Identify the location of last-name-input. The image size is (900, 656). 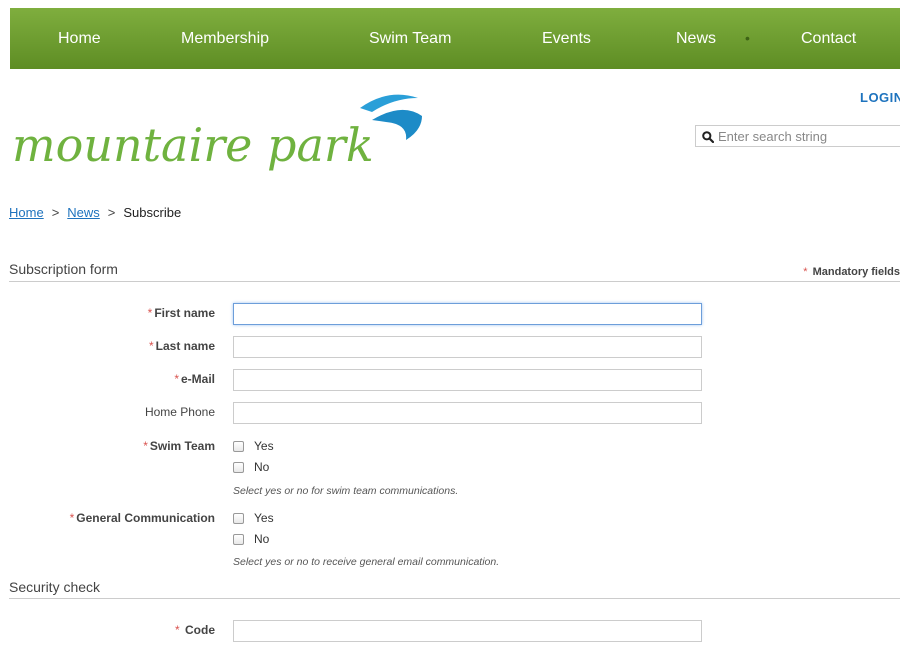
(467, 347).